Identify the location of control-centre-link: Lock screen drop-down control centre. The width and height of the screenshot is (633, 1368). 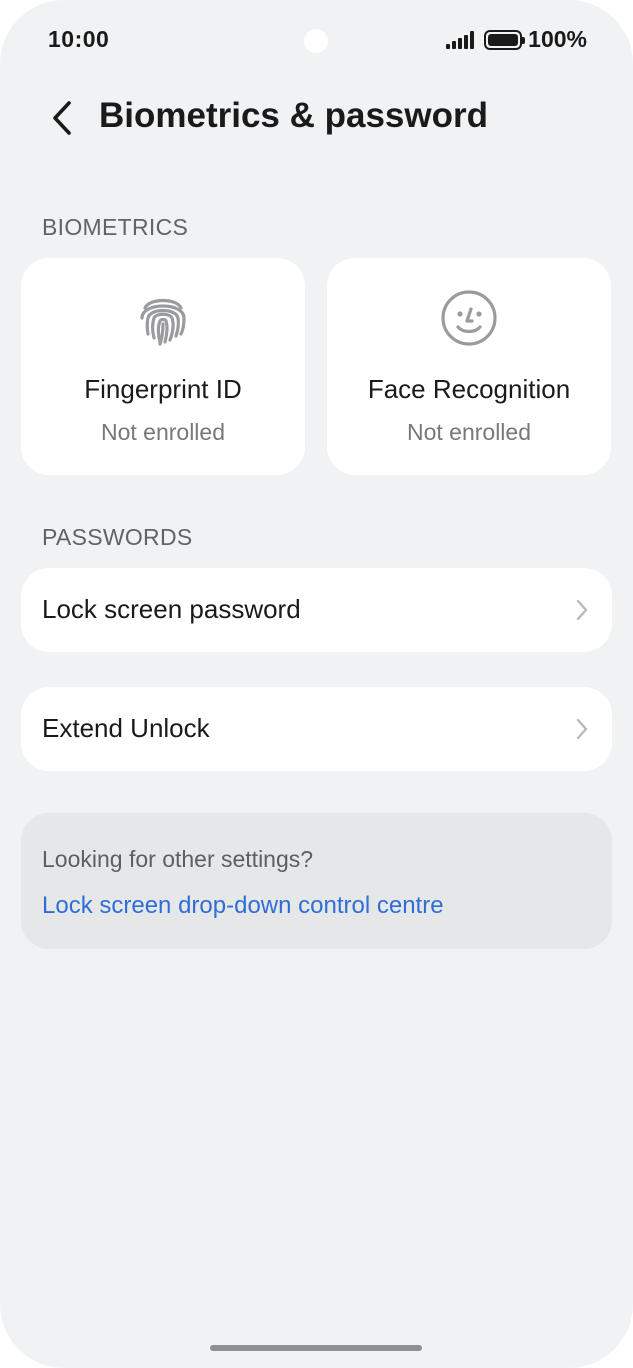
(243, 906).